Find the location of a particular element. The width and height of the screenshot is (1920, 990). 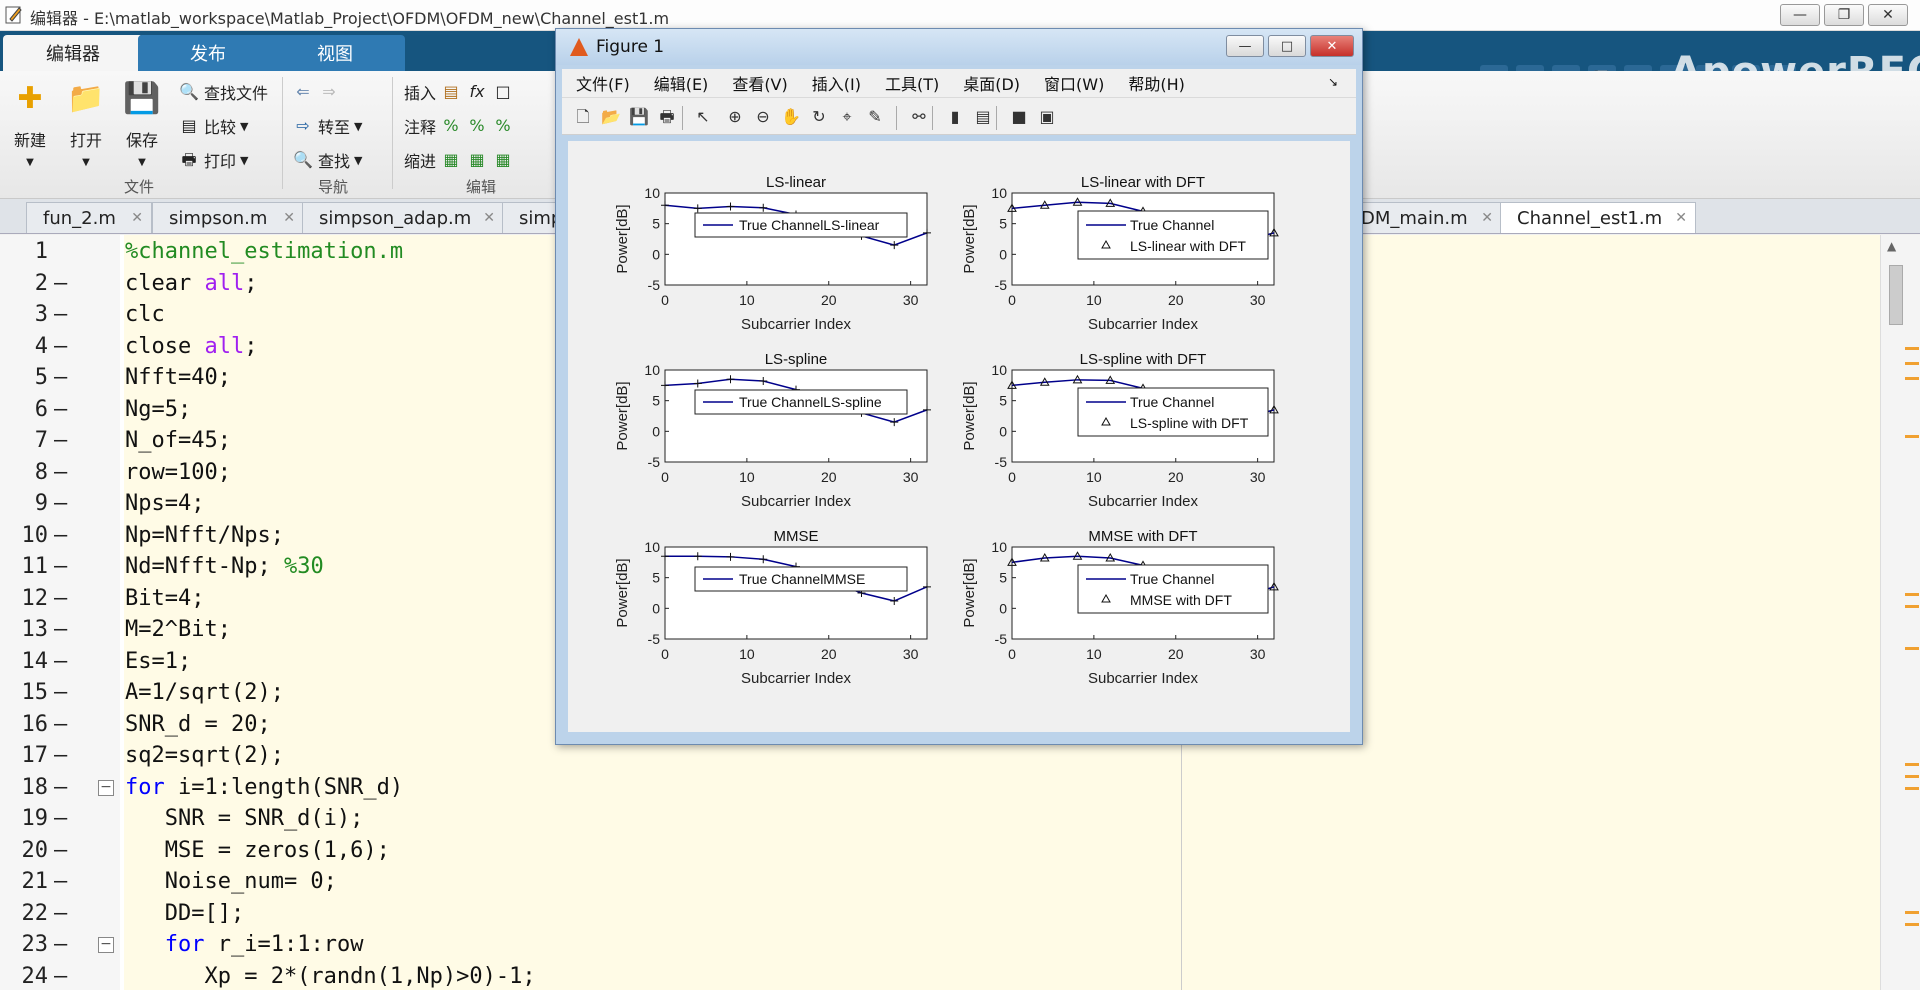

menu-window: 窗口(W) is located at coordinates (1074, 83).